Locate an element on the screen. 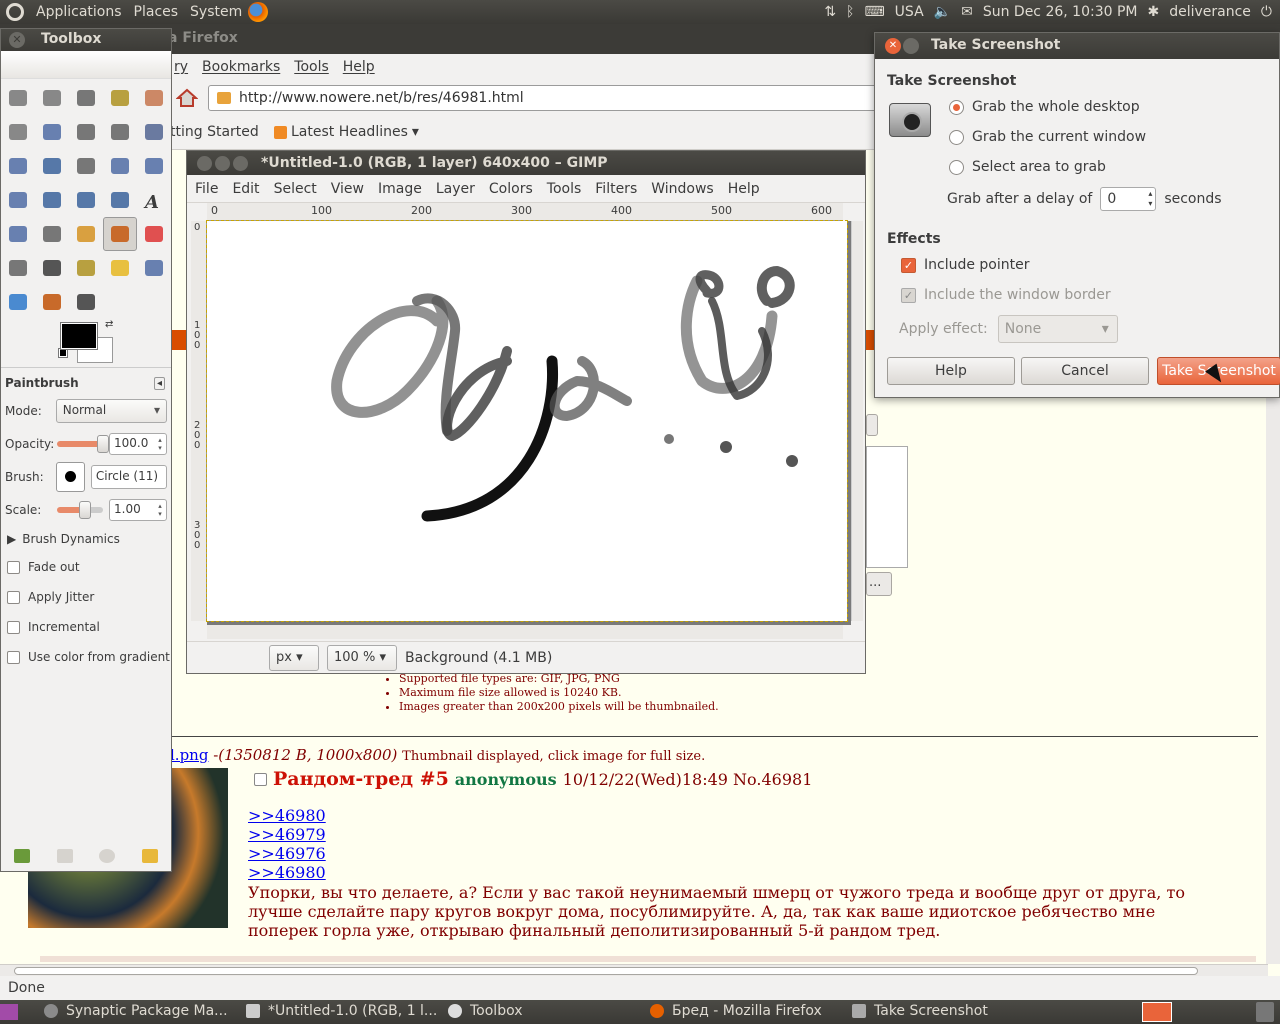 Image resolution: width=1280 pixels, height=1024 pixels. checkbox-checked: ✓ is located at coordinates (908, 265).